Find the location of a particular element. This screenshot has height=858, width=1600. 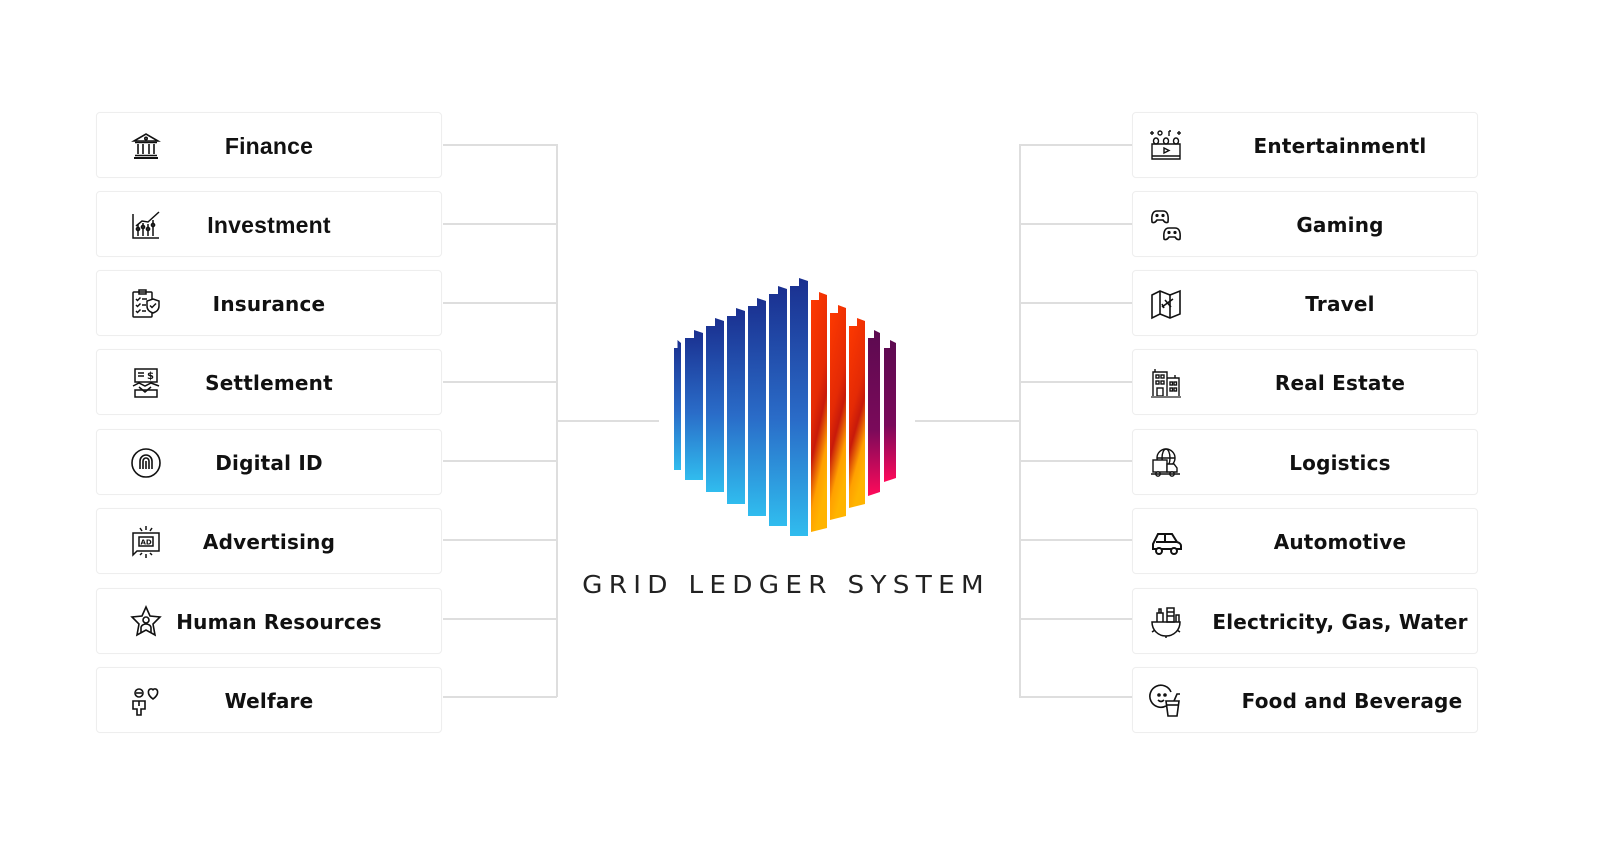

card-advertising: AD Advertising is located at coordinates (269, 541).